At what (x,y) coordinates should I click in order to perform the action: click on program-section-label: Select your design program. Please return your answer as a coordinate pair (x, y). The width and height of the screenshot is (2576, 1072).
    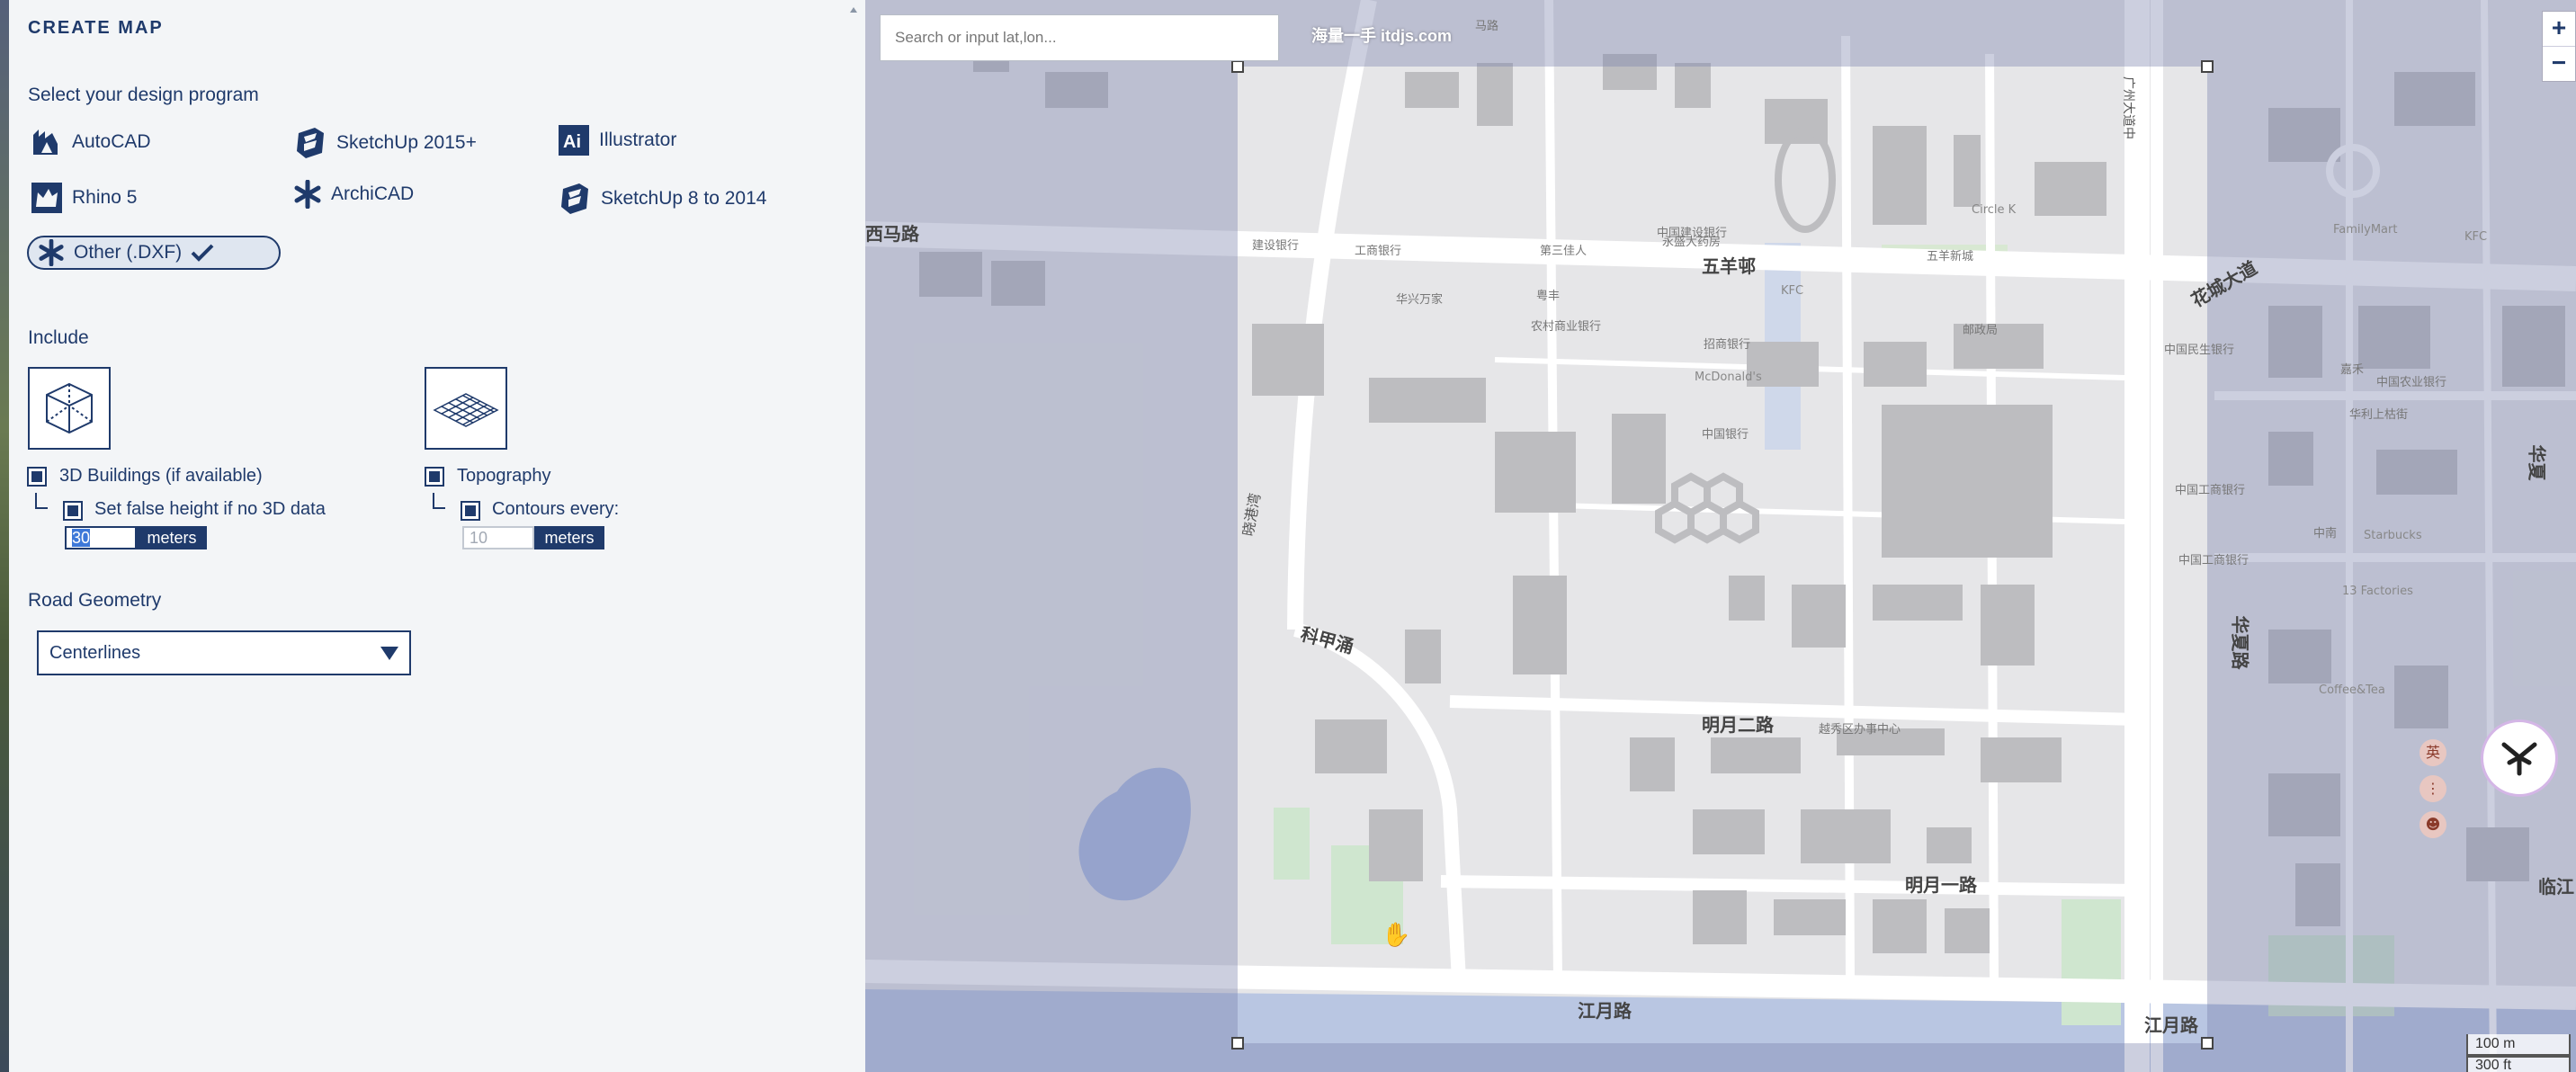
    Looking at the image, I should click on (143, 95).